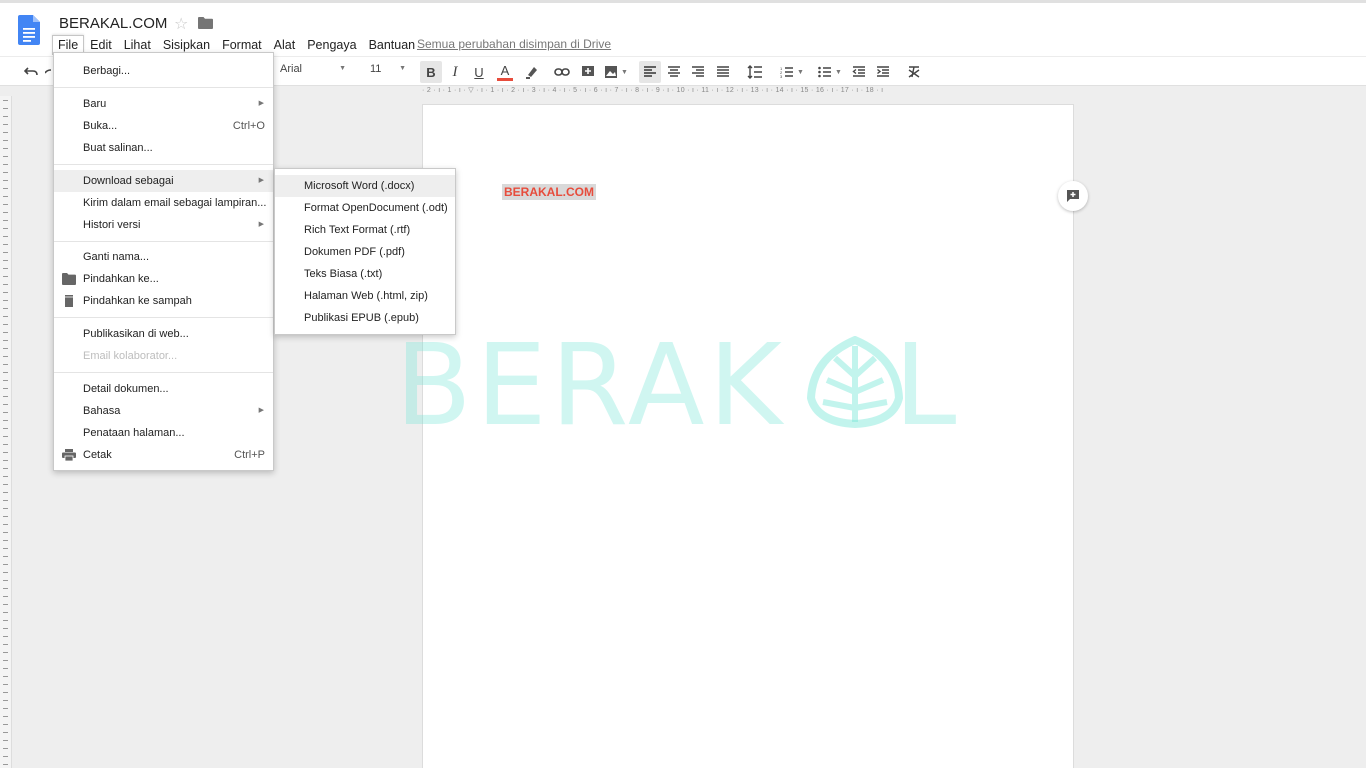 This screenshot has width=1366, height=768. I want to click on menu-print-shortcut: Ctrl+P, so click(249, 455).